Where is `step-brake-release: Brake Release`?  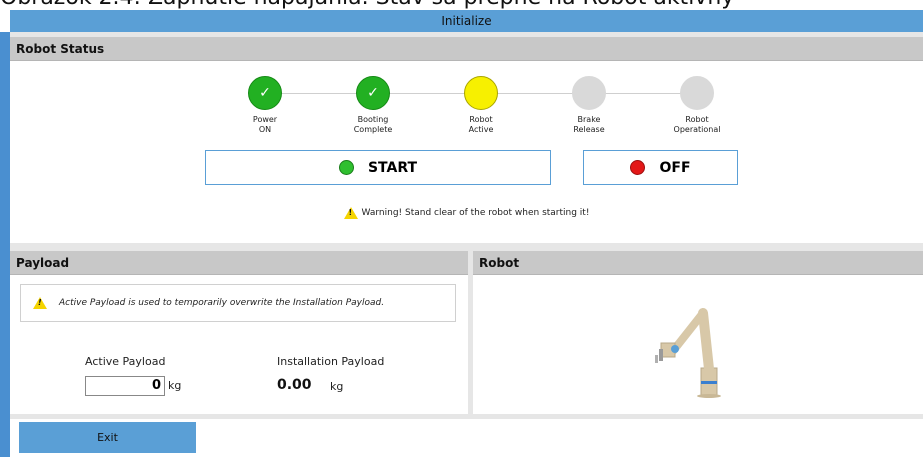
step-brake-release: Brake Release is located at coordinates (589, 105).